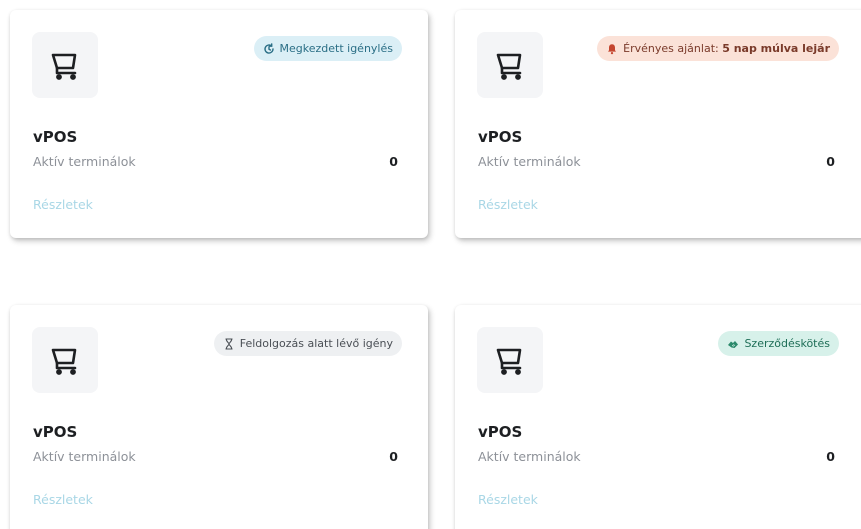 The image size is (861, 529). I want to click on handshake-icon, so click(733, 344).